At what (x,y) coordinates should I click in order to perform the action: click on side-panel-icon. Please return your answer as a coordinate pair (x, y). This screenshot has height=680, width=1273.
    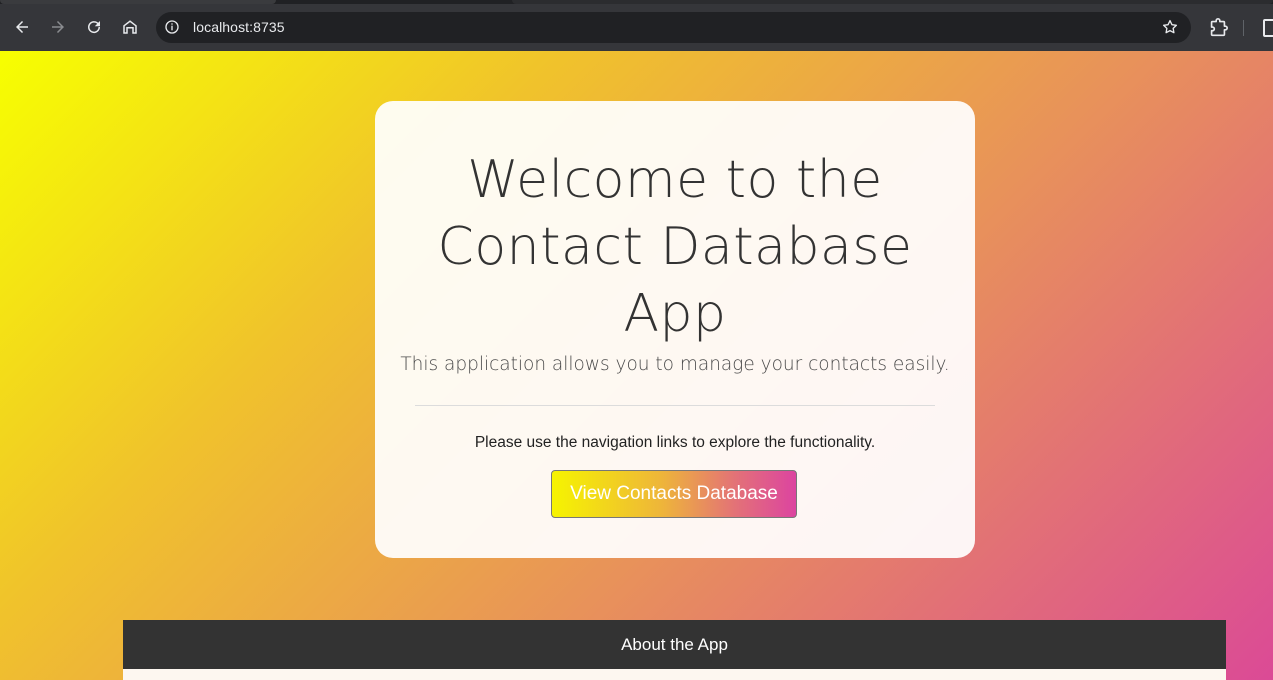
    Looking at the image, I should click on (1268, 28).